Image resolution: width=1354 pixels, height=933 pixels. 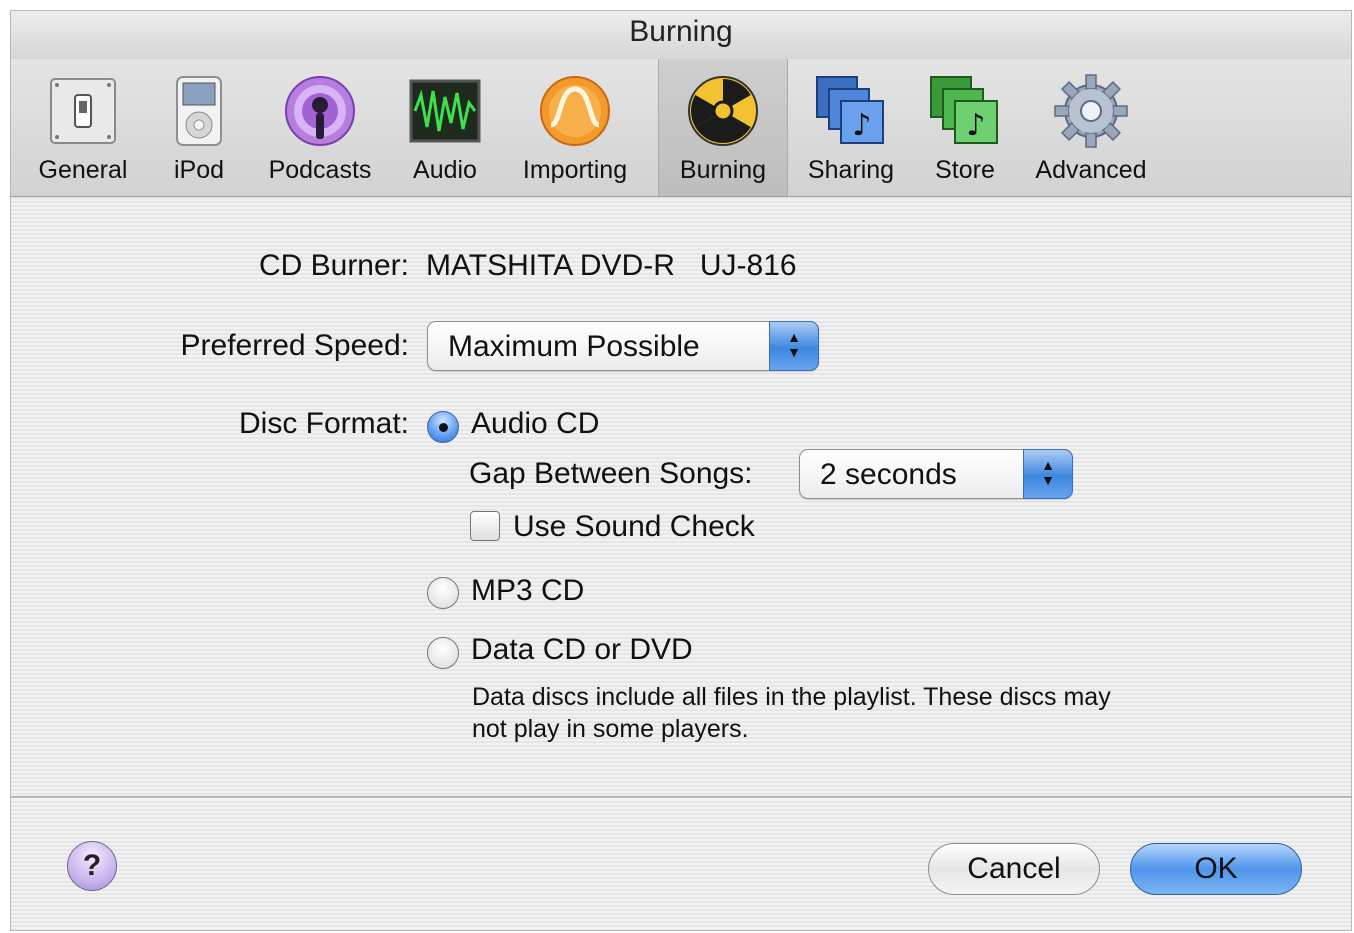 I want to click on gap-between-songs-value: 2 seconds, so click(x=888, y=474).